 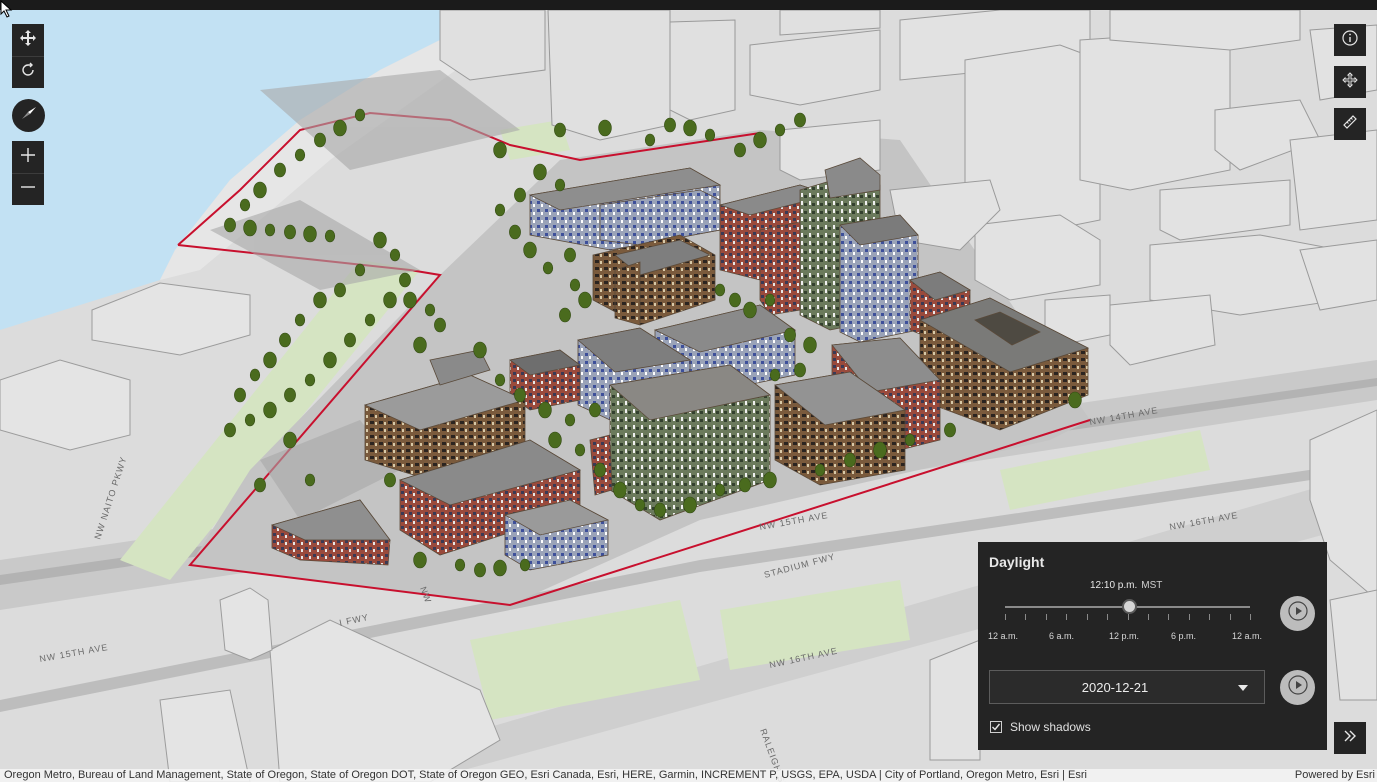 I want to click on navigation-mode-button, so click(x=1350, y=82).